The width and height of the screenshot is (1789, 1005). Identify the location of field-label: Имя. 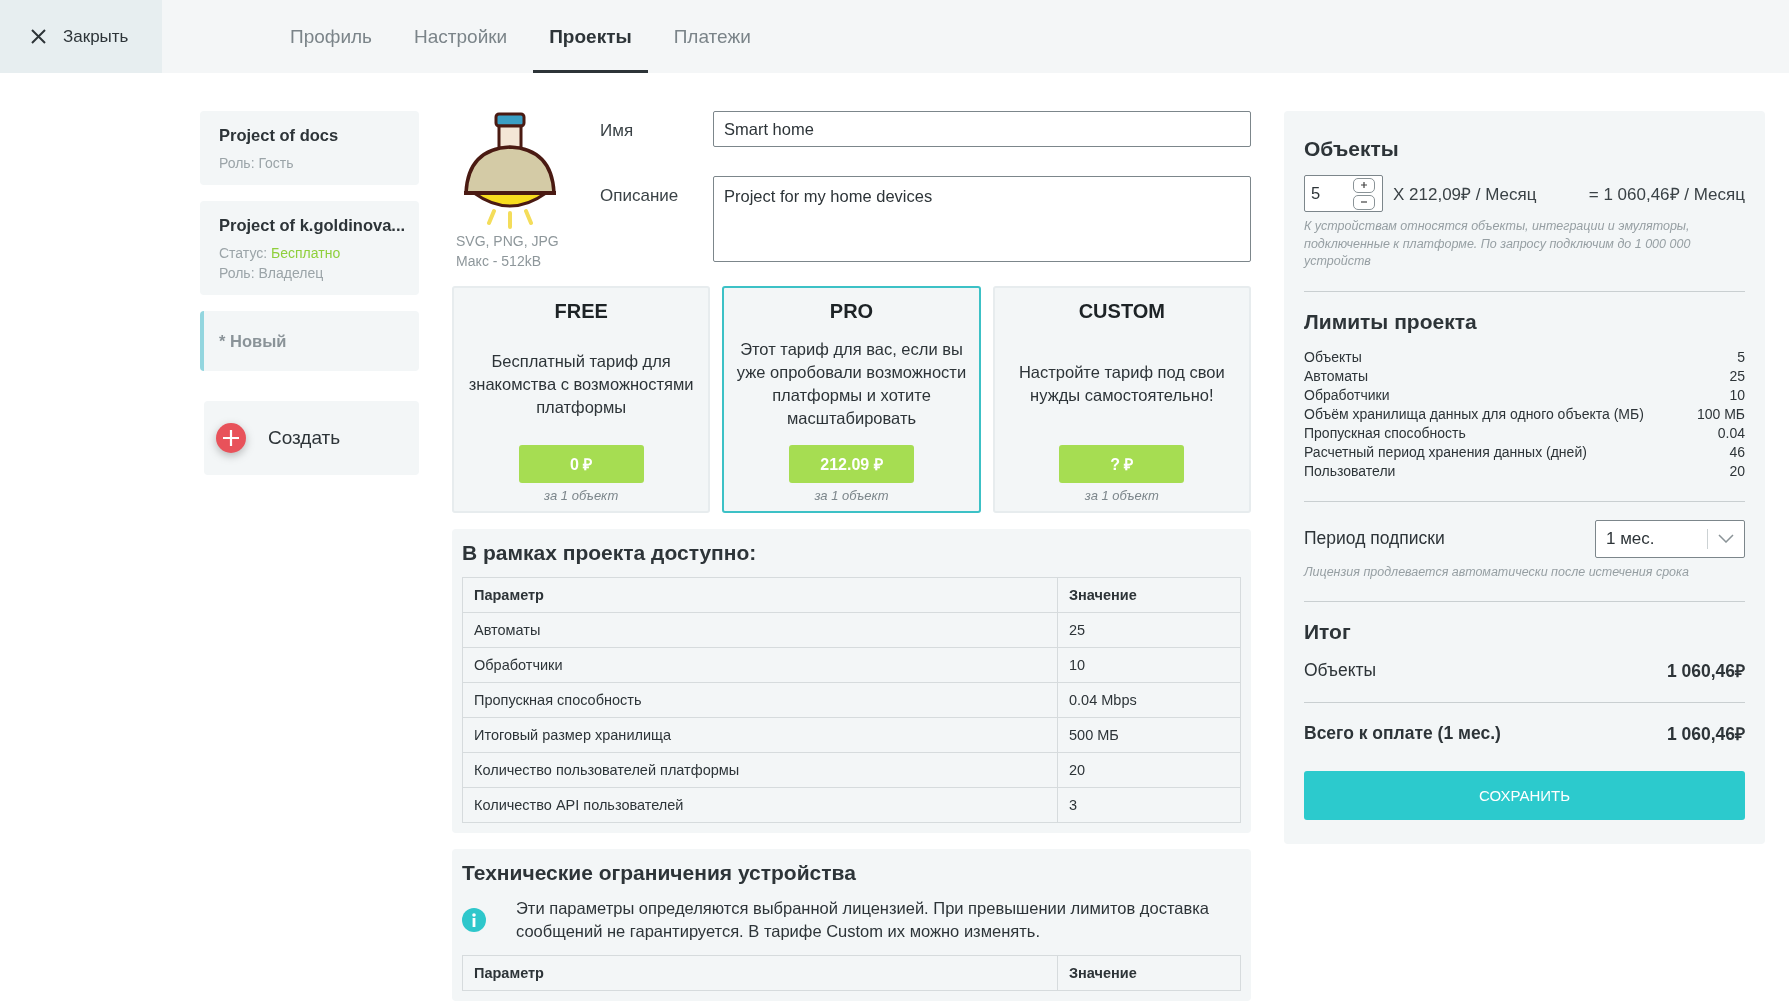
(617, 130).